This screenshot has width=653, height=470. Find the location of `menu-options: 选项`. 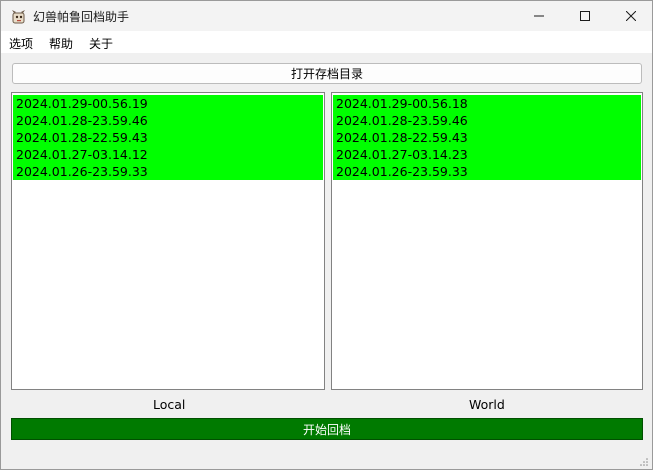

menu-options: 选项 is located at coordinates (21, 43).